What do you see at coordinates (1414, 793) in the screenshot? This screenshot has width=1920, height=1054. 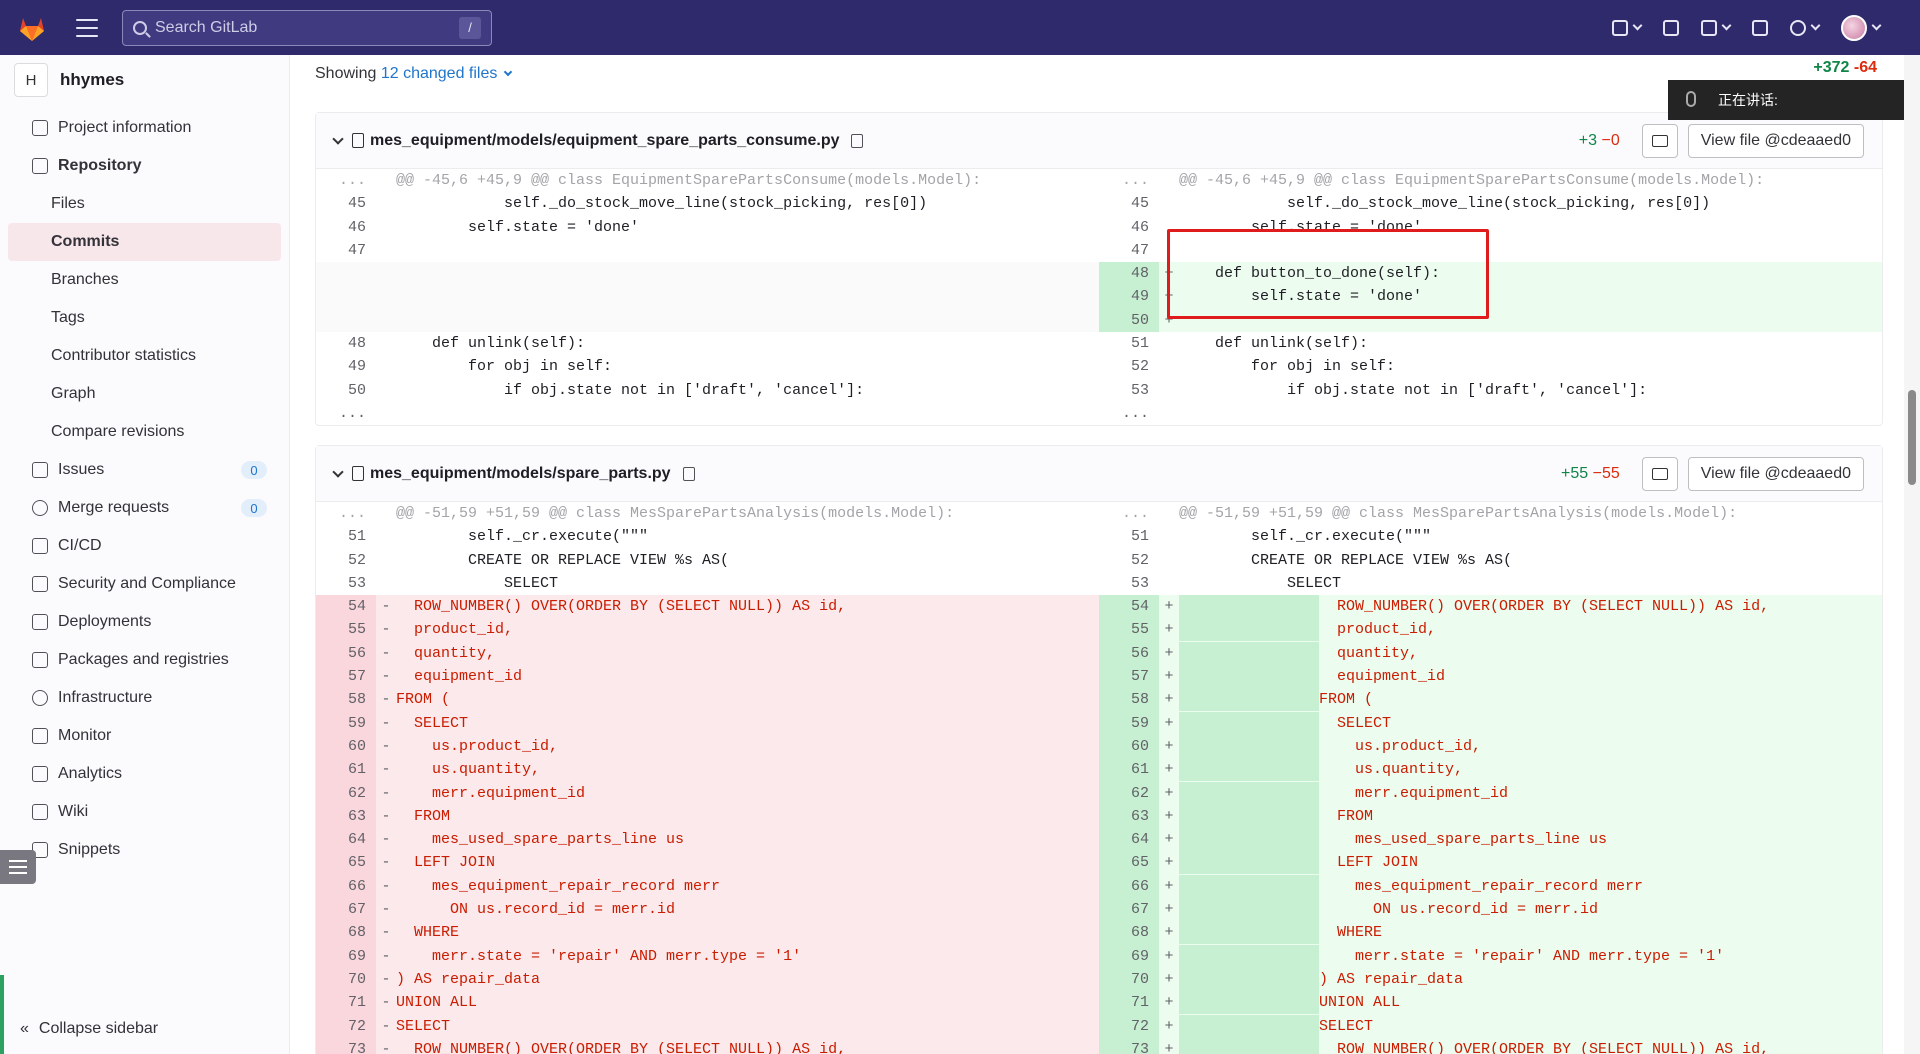 I see `code-text: merr.equipment_id` at bounding box center [1414, 793].